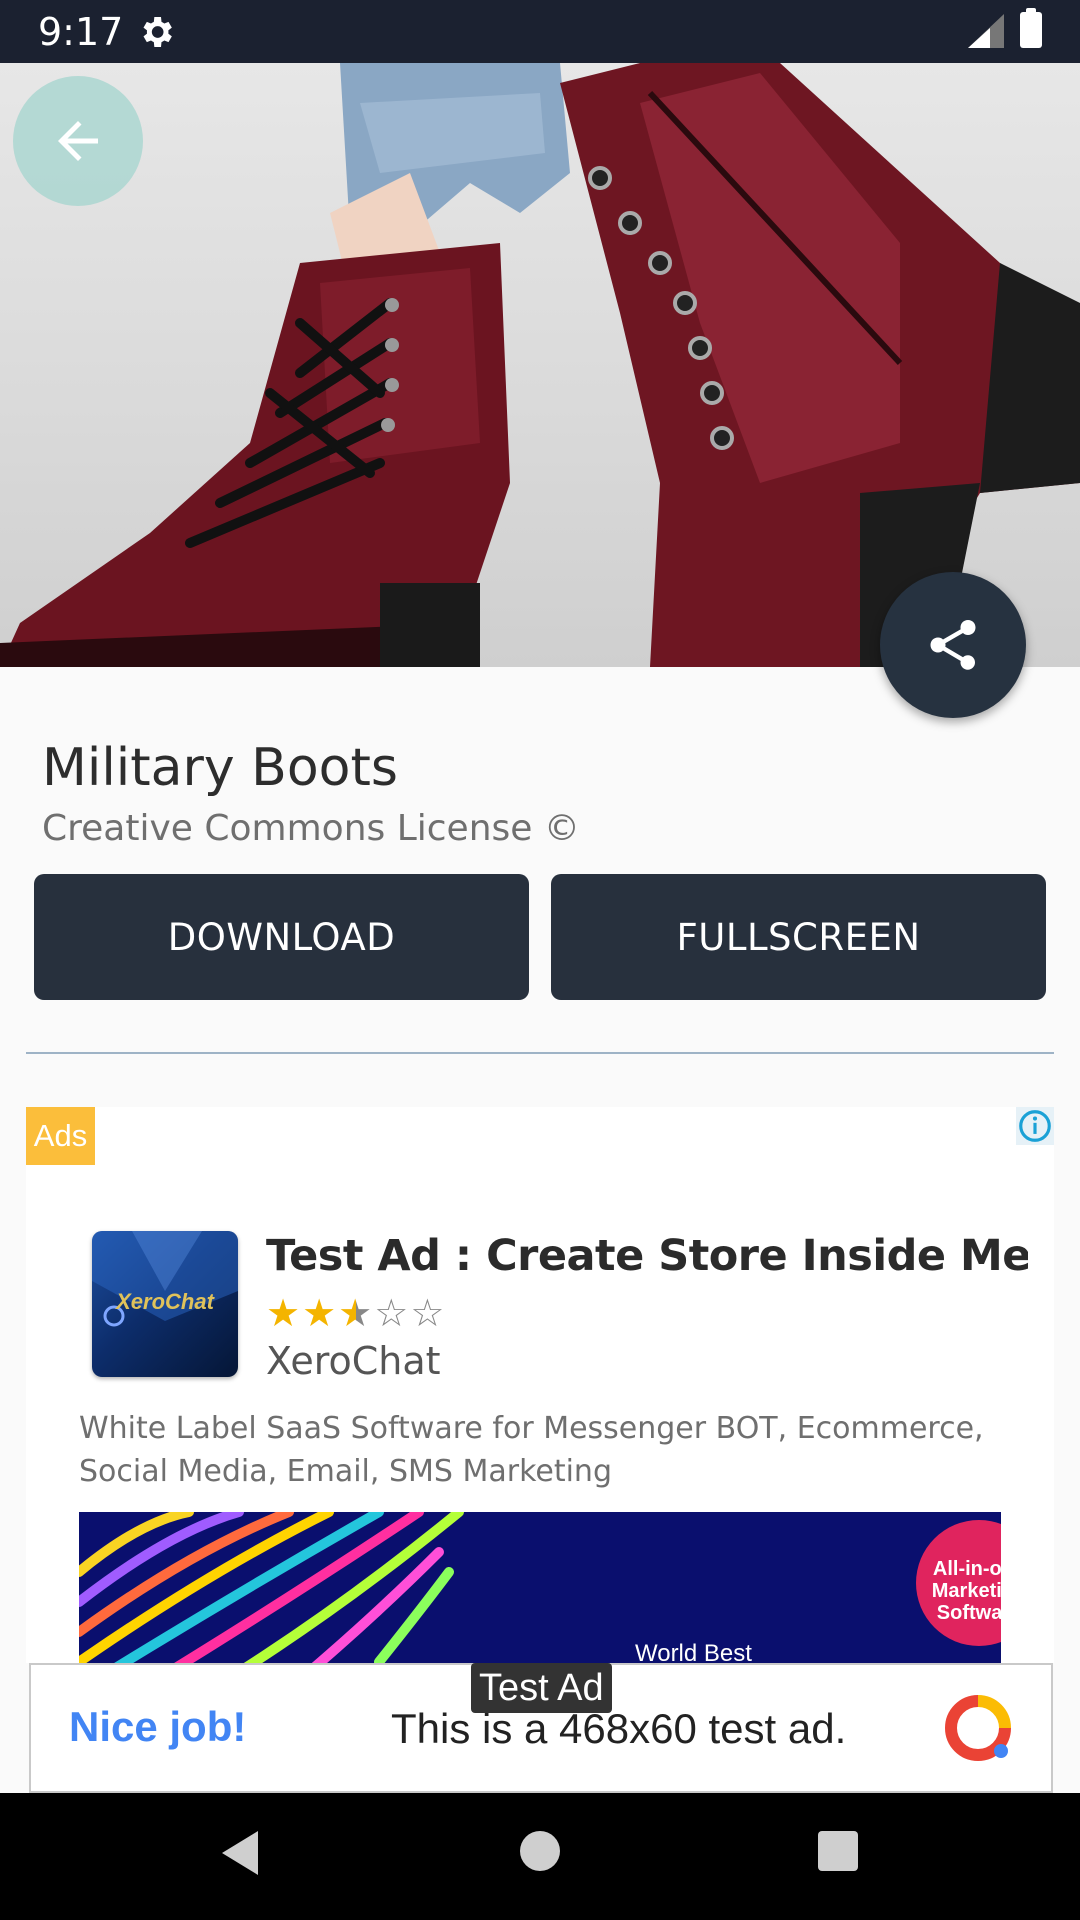  Describe the element at coordinates (978, 1728) in the screenshot. I see `admob-logo-icon` at that location.